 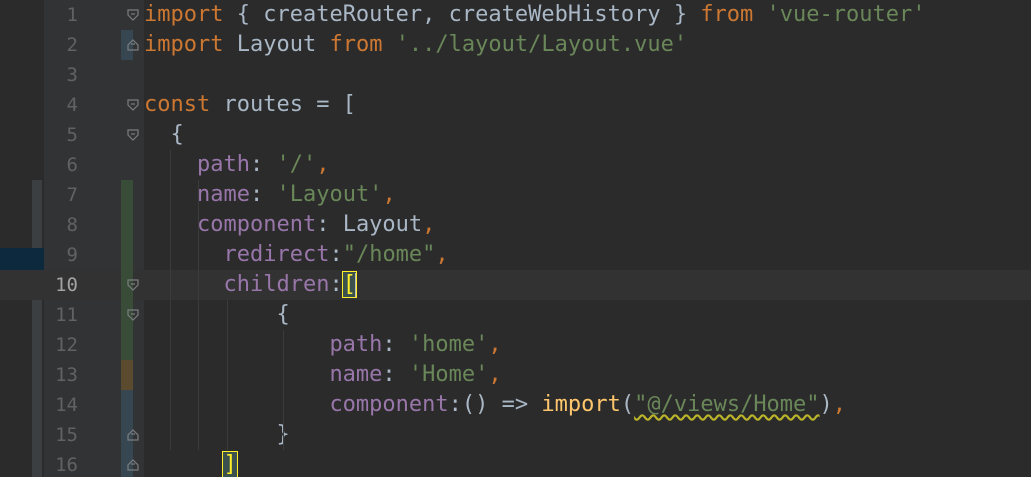 I want to click on vcs-change-marker-other, so click(x=127, y=375).